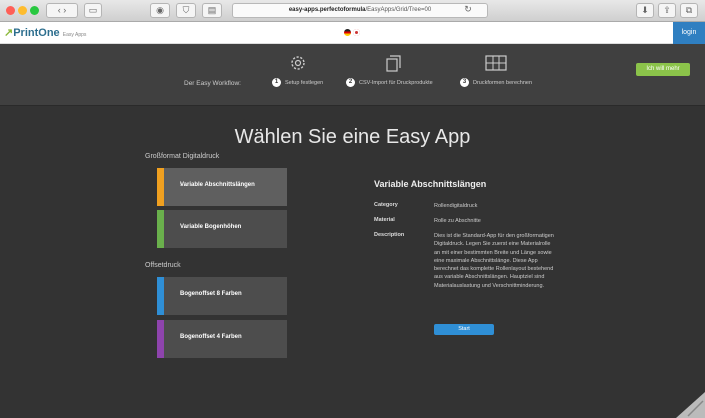 This screenshot has height=418, width=705. I want to click on app-card-bogenoffset-8: Bogenoffset 8 Farben, so click(222, 296).